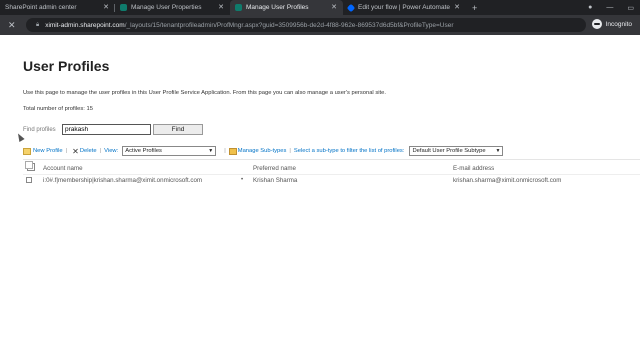  I want to click on tab-title: Edit your flow | Power Automate, so click(404, 7).